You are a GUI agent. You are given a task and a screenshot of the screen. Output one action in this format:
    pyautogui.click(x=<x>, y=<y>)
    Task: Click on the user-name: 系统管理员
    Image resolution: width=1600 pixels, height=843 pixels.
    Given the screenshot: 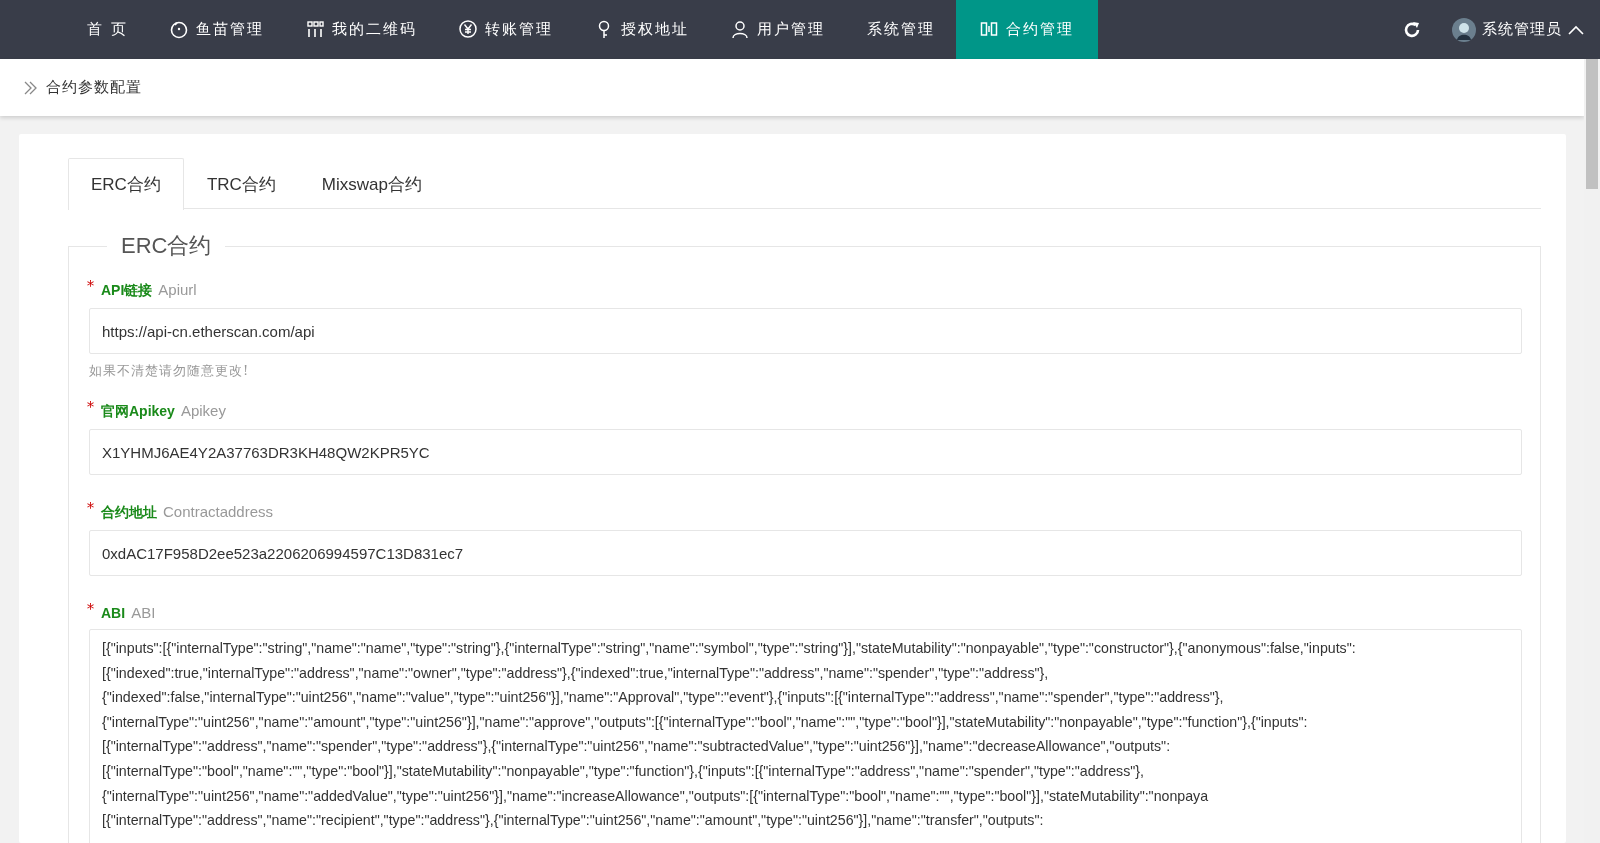 What is the action you would take?
    pyautogui.click(x=1522, y=29)
    